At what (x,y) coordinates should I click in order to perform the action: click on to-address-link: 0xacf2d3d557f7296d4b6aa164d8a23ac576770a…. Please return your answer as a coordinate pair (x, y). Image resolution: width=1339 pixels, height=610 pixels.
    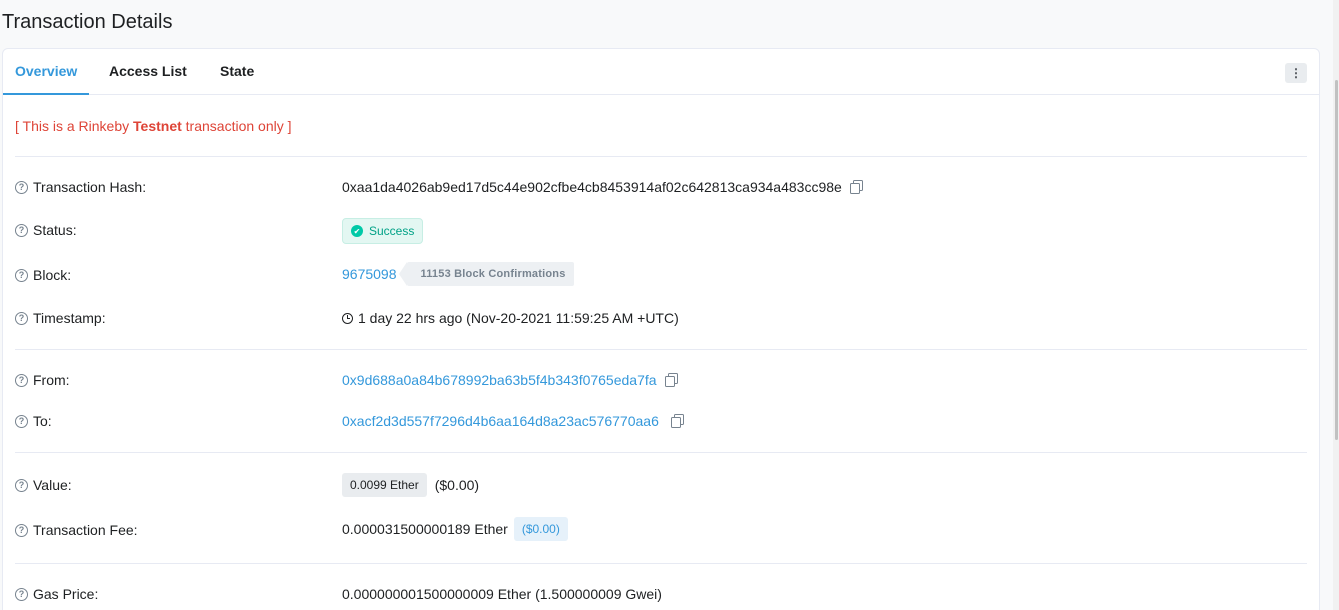
    Looking at the image, I should click on (500, 421).